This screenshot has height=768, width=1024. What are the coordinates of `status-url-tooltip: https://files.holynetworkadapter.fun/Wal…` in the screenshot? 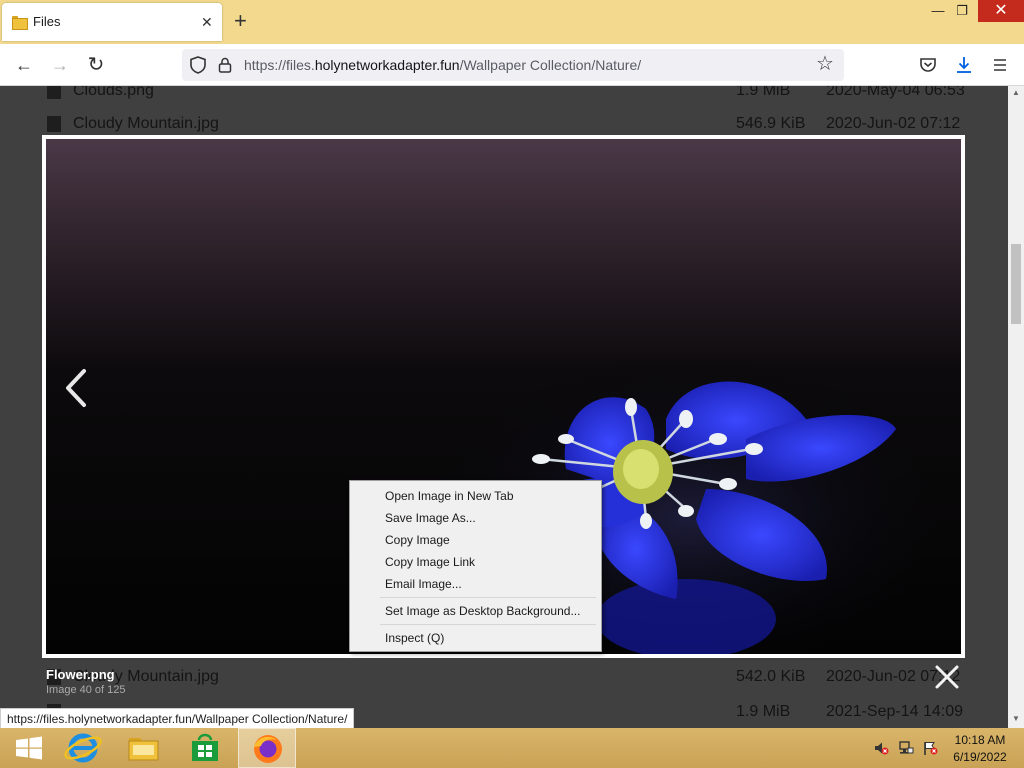 It's located at (177, 719).